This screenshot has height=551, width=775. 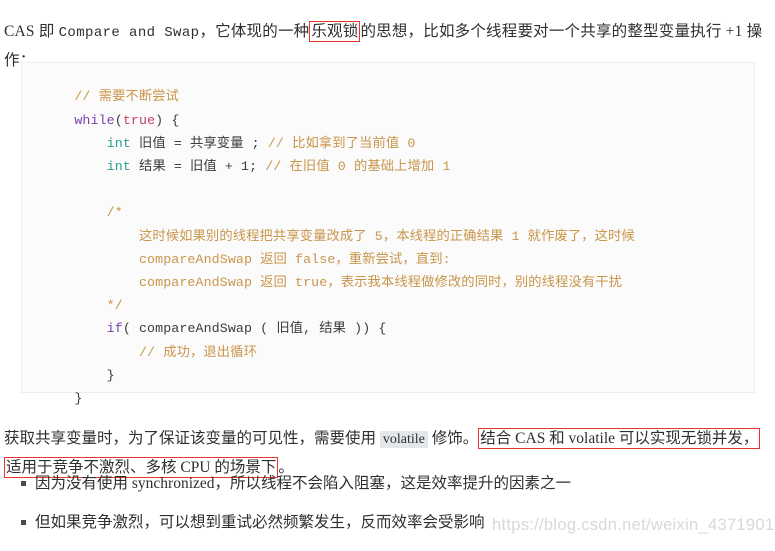 I want to click on code-token: 这时候如果别的线程把共享变量改成了 5，本线程的正确结果 1 就作废了，这时候, so click(x=386, y=236).